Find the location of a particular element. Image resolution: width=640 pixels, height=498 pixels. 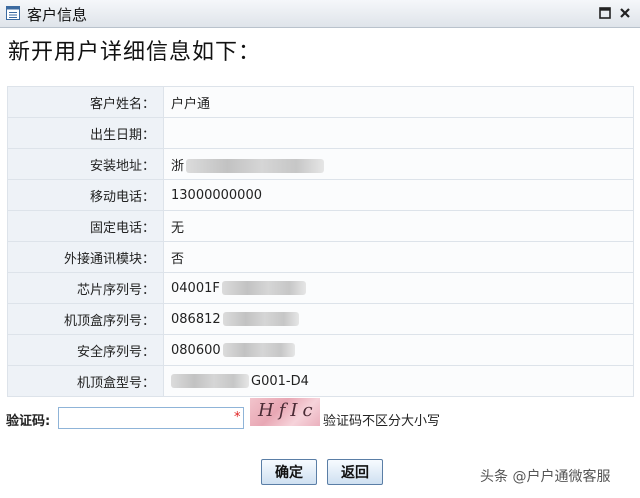

field-value-chip-serial: 04001F is located at coordinates (398, 288).